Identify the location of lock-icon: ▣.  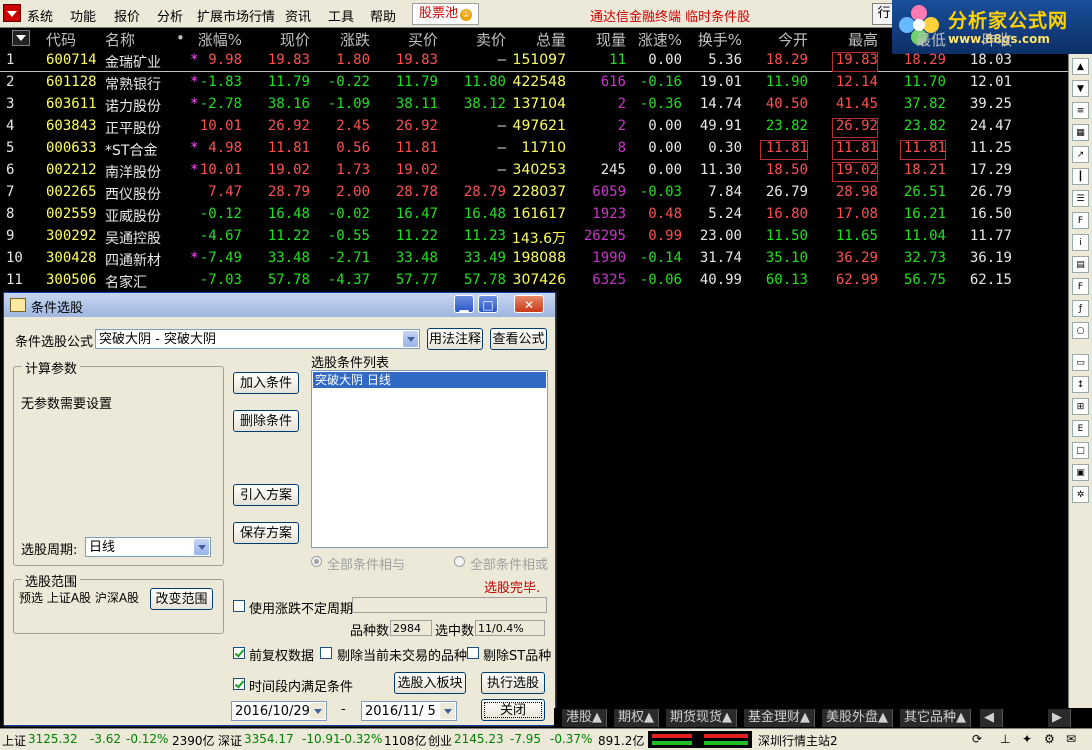
(1080, 472).